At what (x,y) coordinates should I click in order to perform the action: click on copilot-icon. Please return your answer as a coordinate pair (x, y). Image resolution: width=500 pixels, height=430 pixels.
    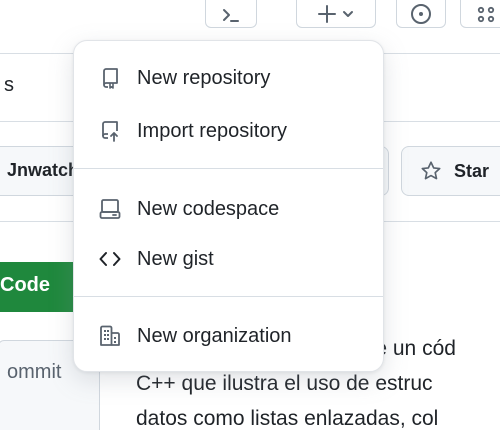
    Looking at the image, I should click on (486, 14).